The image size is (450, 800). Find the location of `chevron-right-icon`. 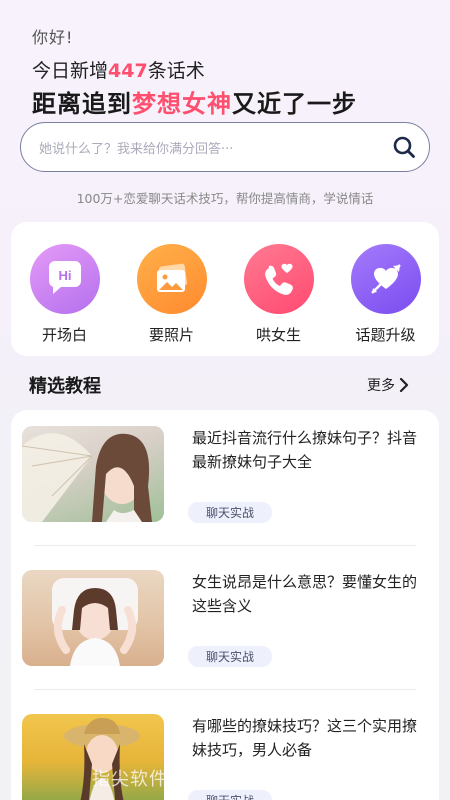

chevron-right-icon is located at coordinates (404, 385).